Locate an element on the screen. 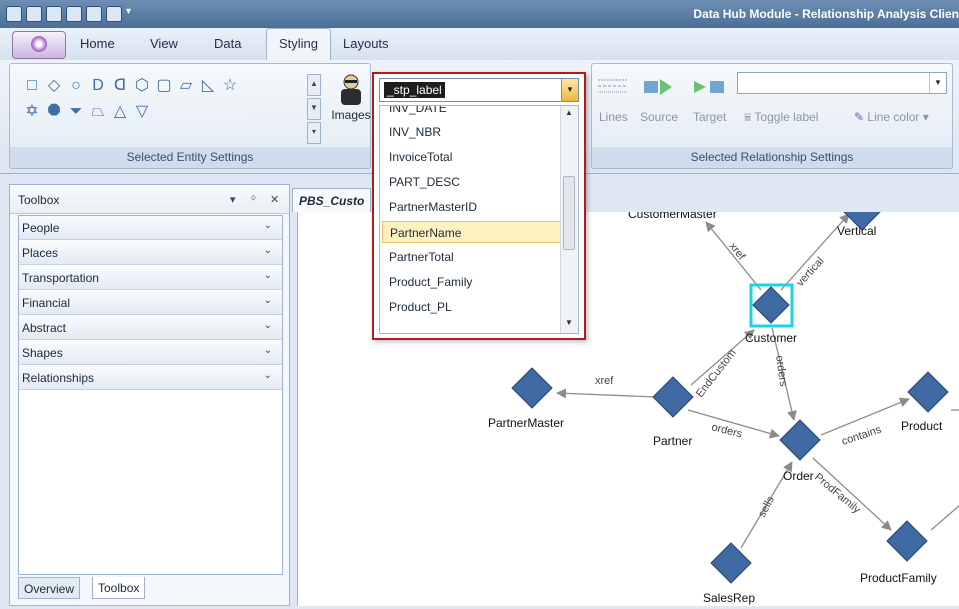 Image resolution: width=959 pixels, height=609 pixels. diamond-shape-icon: ◇ is located at coordinates (54, 86).